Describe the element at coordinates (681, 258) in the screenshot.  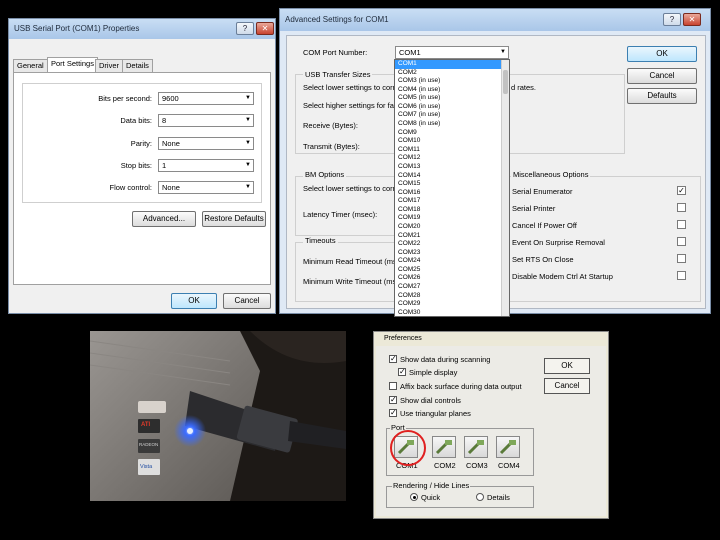
I see `misc-set-rts-checkbox` at that location.